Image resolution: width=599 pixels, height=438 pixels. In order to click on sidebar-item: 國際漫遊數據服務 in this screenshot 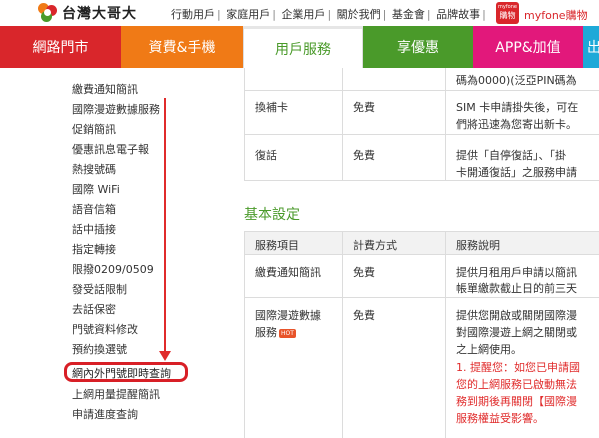, I will do `click(116, 109)`.